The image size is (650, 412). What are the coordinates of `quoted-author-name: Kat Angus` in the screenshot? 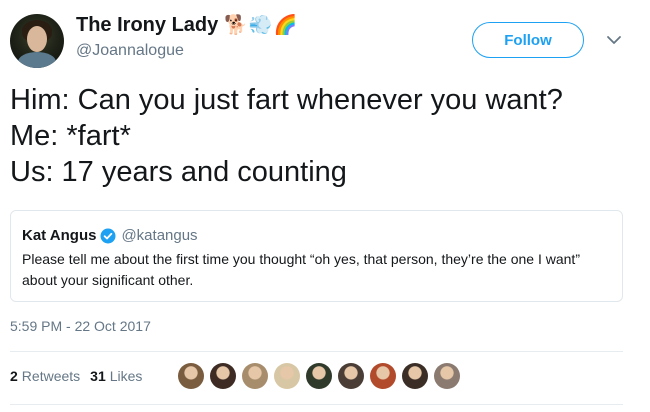 It's located at (59, 235).